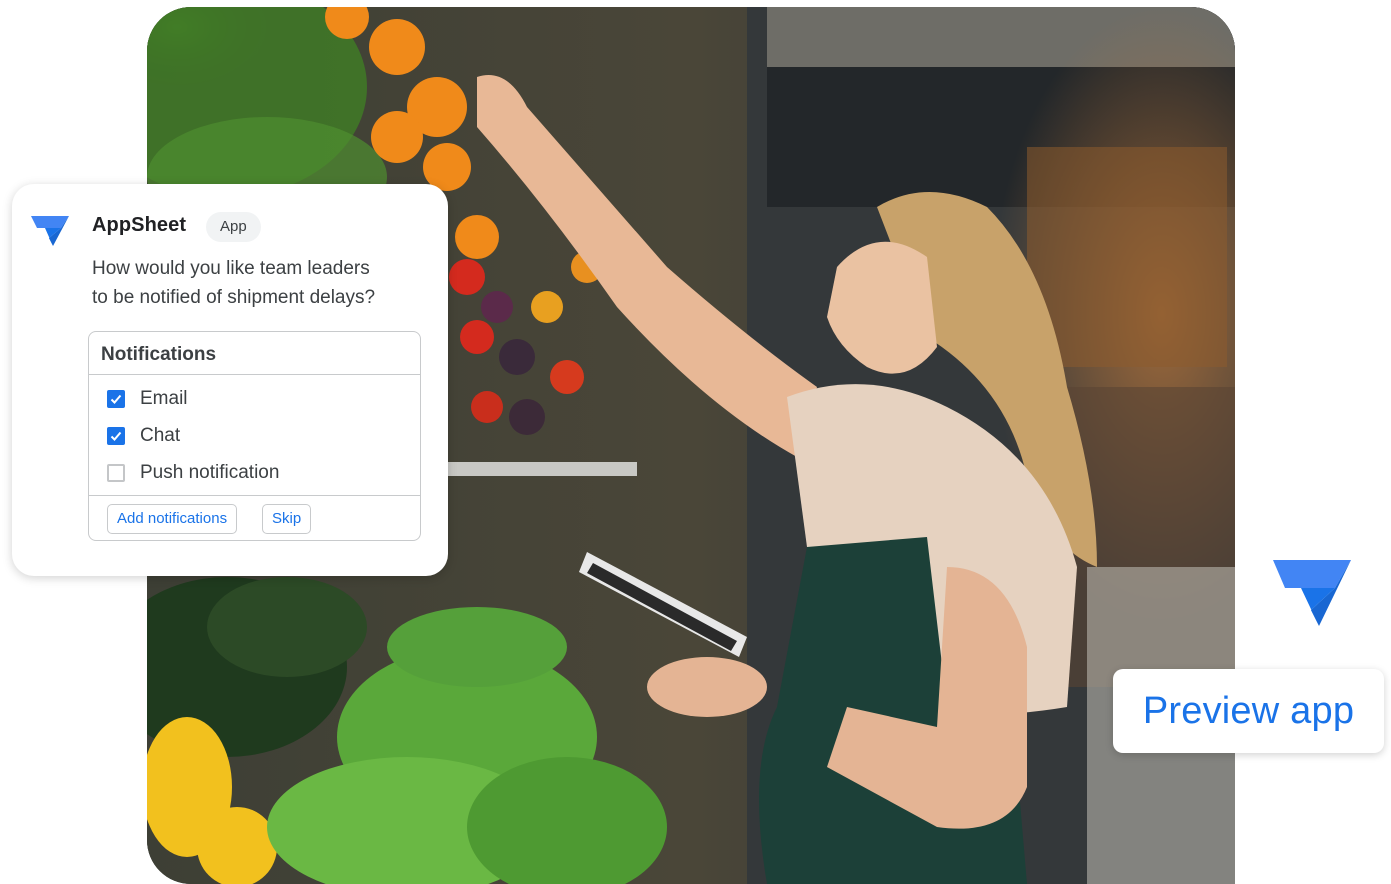  What do you see at coordinates (210, 472) in the screenshot?
I see `option-label: Push notification` at bounding box center [210, 472].